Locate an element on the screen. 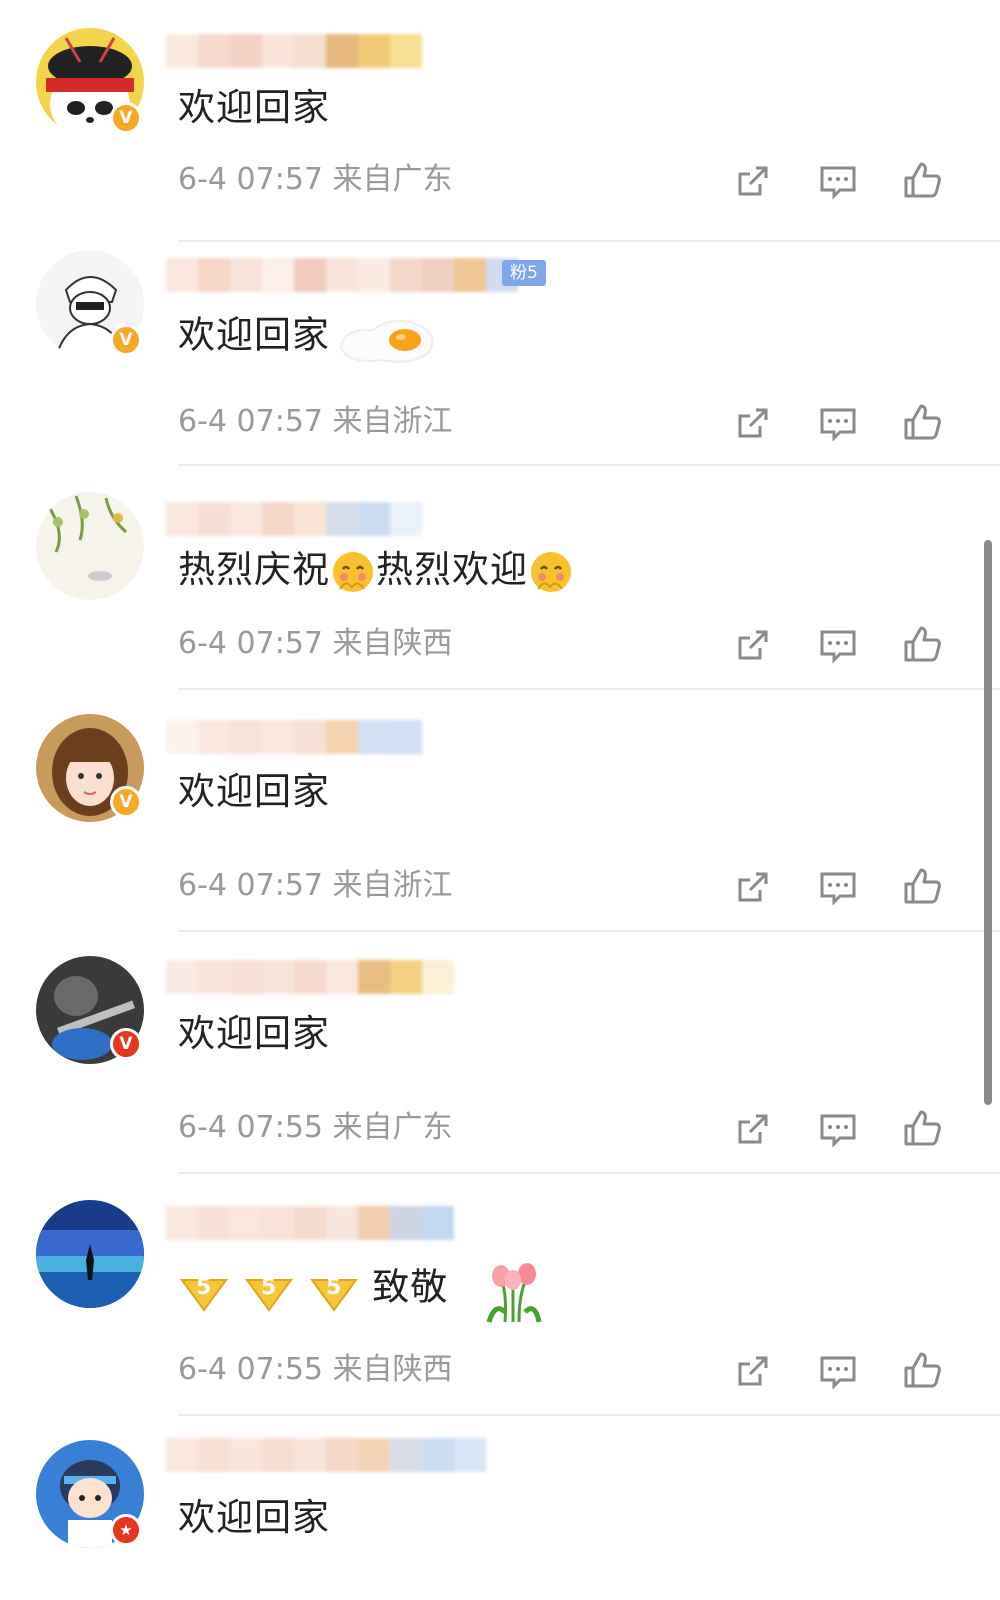  comment-item: 热烈庆祝 热烈欢迎 6-4 07:57 来自陕西 is located at coordinates (500, 578).